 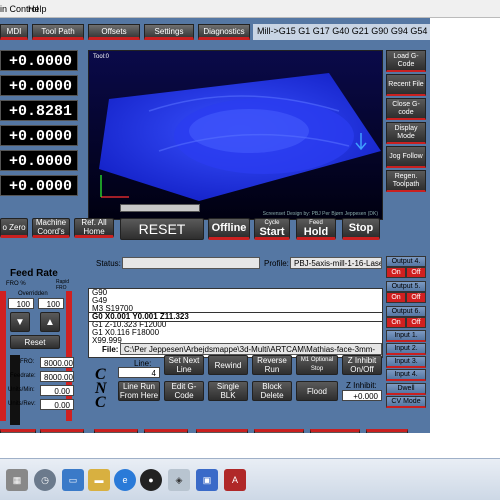 I want to click on tab-toolpath: Tool Path, so click(x=58, y=32).